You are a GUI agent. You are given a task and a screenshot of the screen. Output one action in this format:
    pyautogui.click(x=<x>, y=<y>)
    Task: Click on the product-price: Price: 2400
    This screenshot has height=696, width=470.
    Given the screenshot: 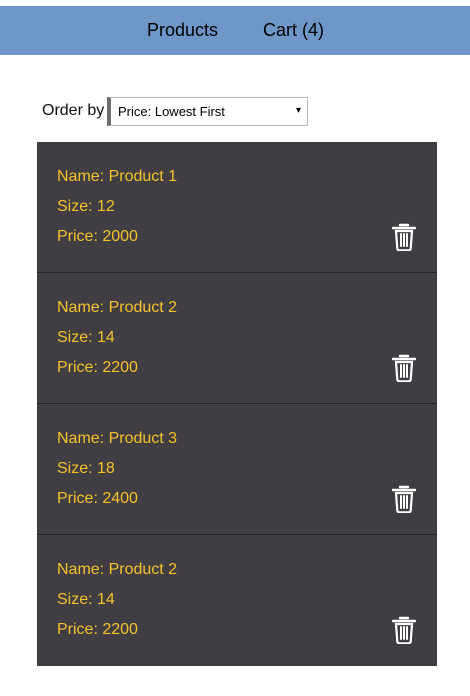 What is the action you would take?
    pyautogui.click(x=97, y=498)
    